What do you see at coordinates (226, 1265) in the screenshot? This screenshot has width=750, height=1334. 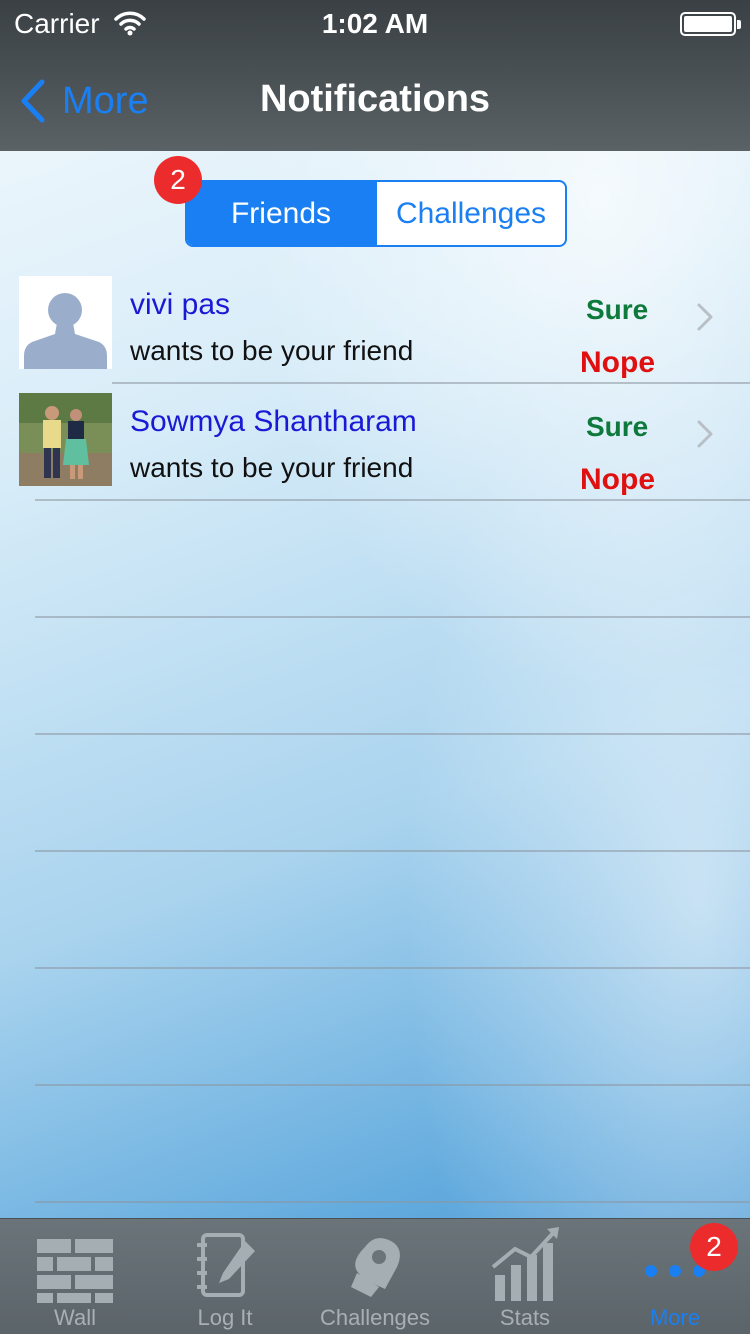 I see `notebook-pencil-icon` at bounding box center [226, 1265].